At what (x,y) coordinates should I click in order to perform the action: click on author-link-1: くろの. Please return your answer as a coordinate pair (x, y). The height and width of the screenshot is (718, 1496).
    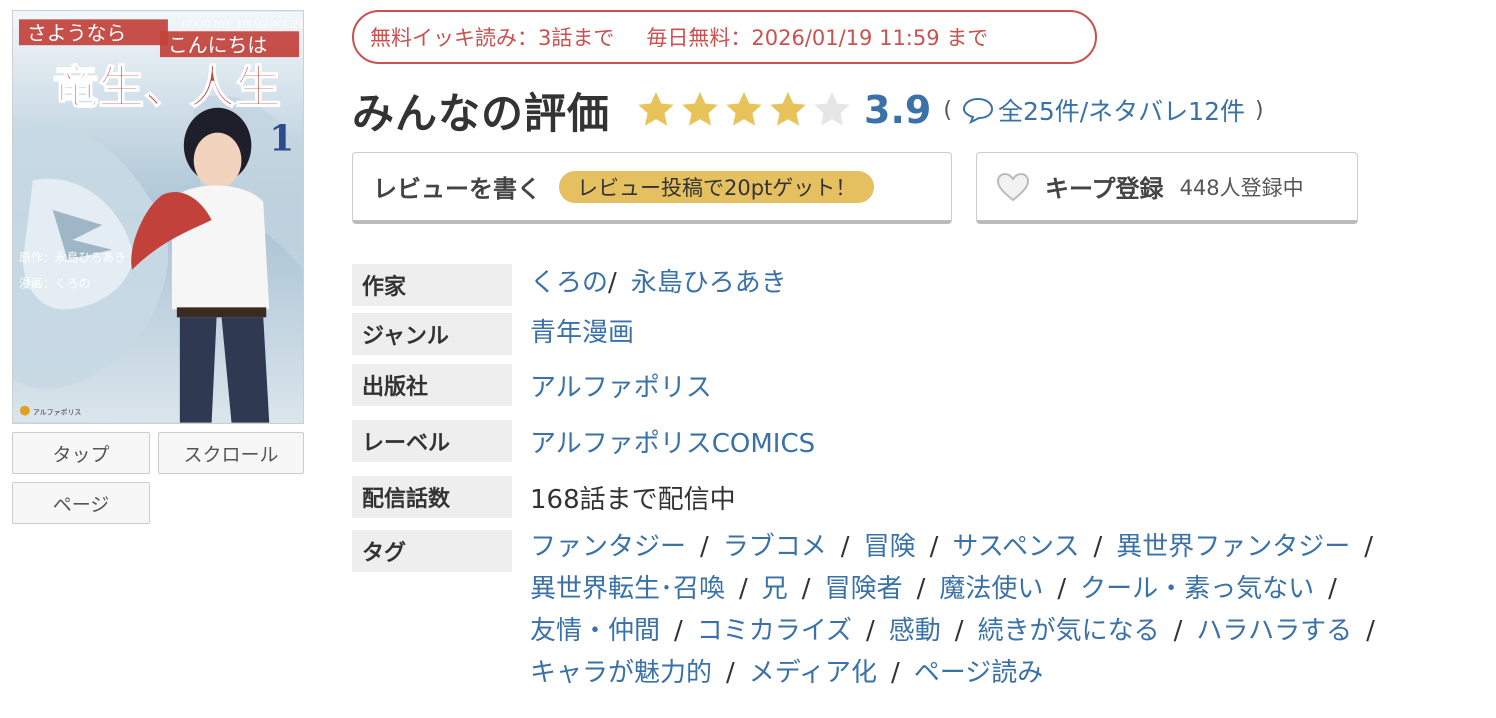
    Looking at the image, I should click on (569, 283).